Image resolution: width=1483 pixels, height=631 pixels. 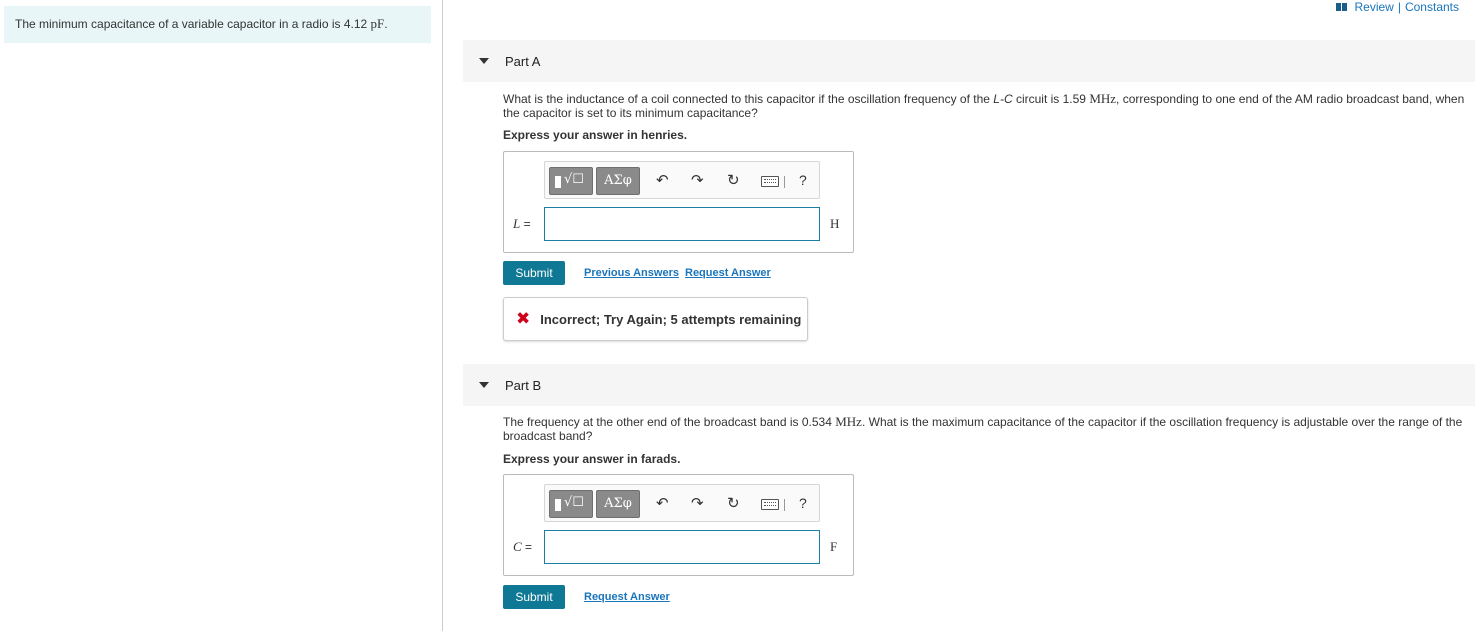 What do you see at coordinates (525, 224) in the screenshot?
I see `part-a-equals: =` at bounding box center [525, 224].